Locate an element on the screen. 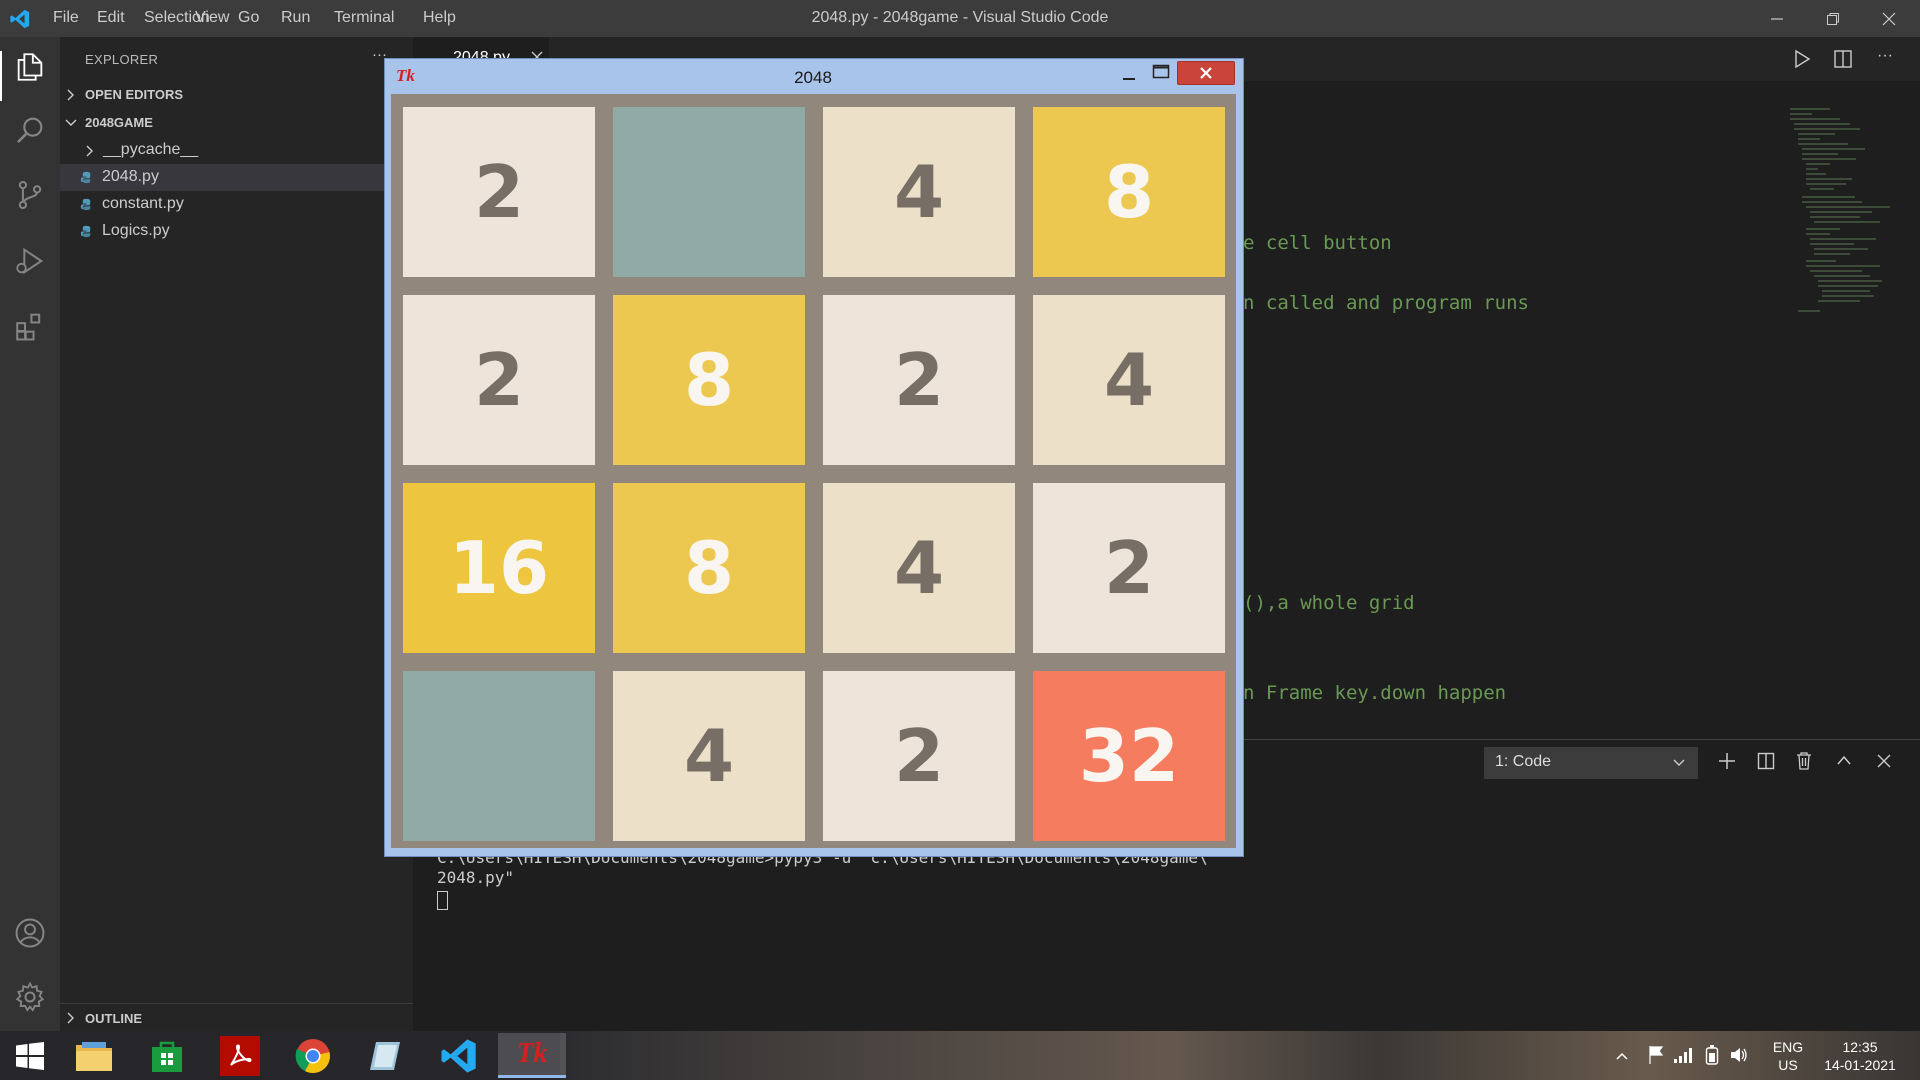  tree-item-label: constant.py is located at coordinates (143, 203).